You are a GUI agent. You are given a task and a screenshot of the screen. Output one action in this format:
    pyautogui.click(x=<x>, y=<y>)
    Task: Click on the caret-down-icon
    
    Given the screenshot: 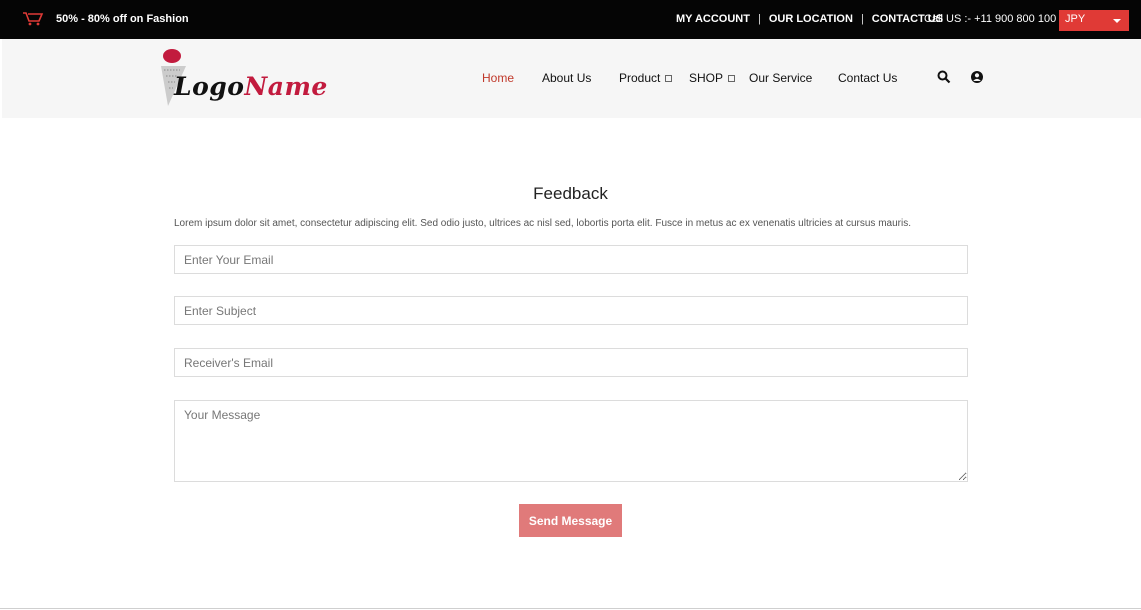 What is the action you would take?
    pyautogui.click(x=1117, y=21)
    